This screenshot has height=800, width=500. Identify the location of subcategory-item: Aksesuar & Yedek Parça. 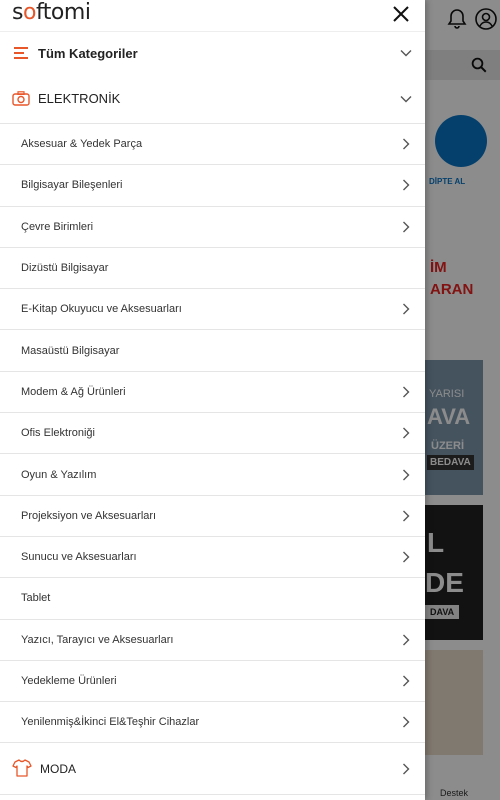
(212, 145).